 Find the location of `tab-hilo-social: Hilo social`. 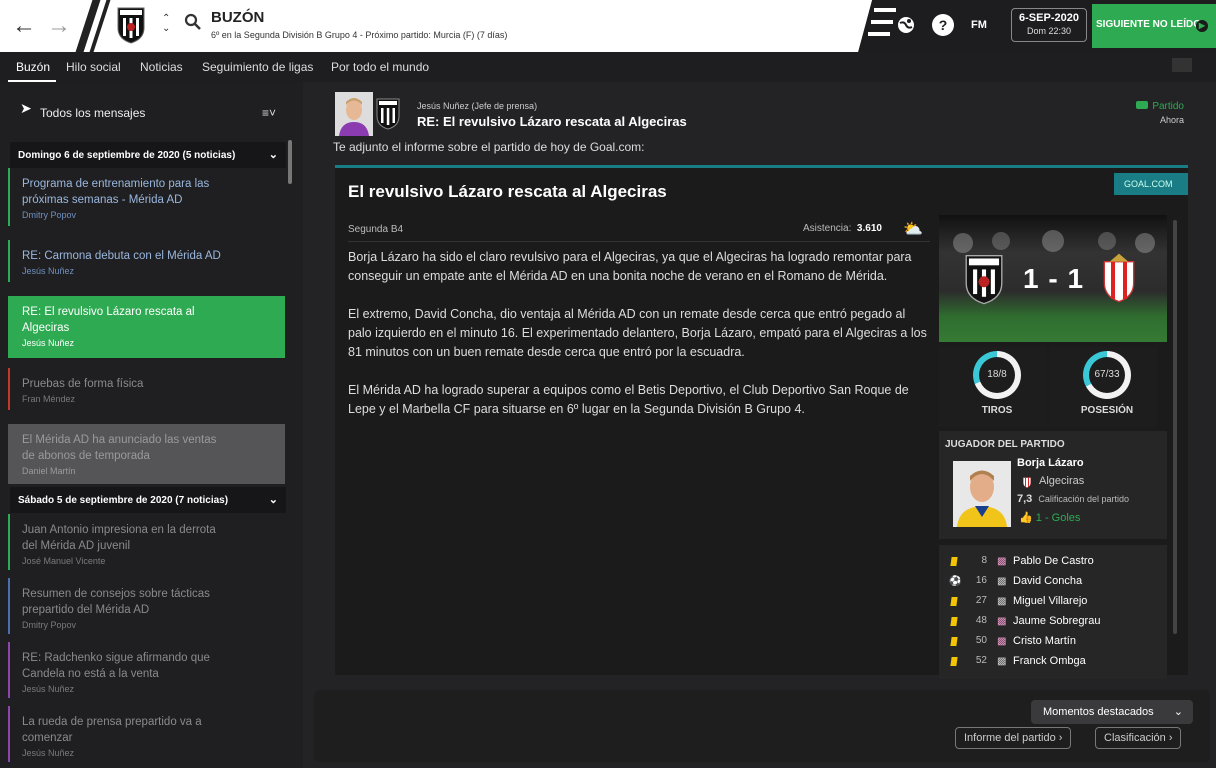

tab-hilo-social: Hilo social is located at coordinates (93, 67).